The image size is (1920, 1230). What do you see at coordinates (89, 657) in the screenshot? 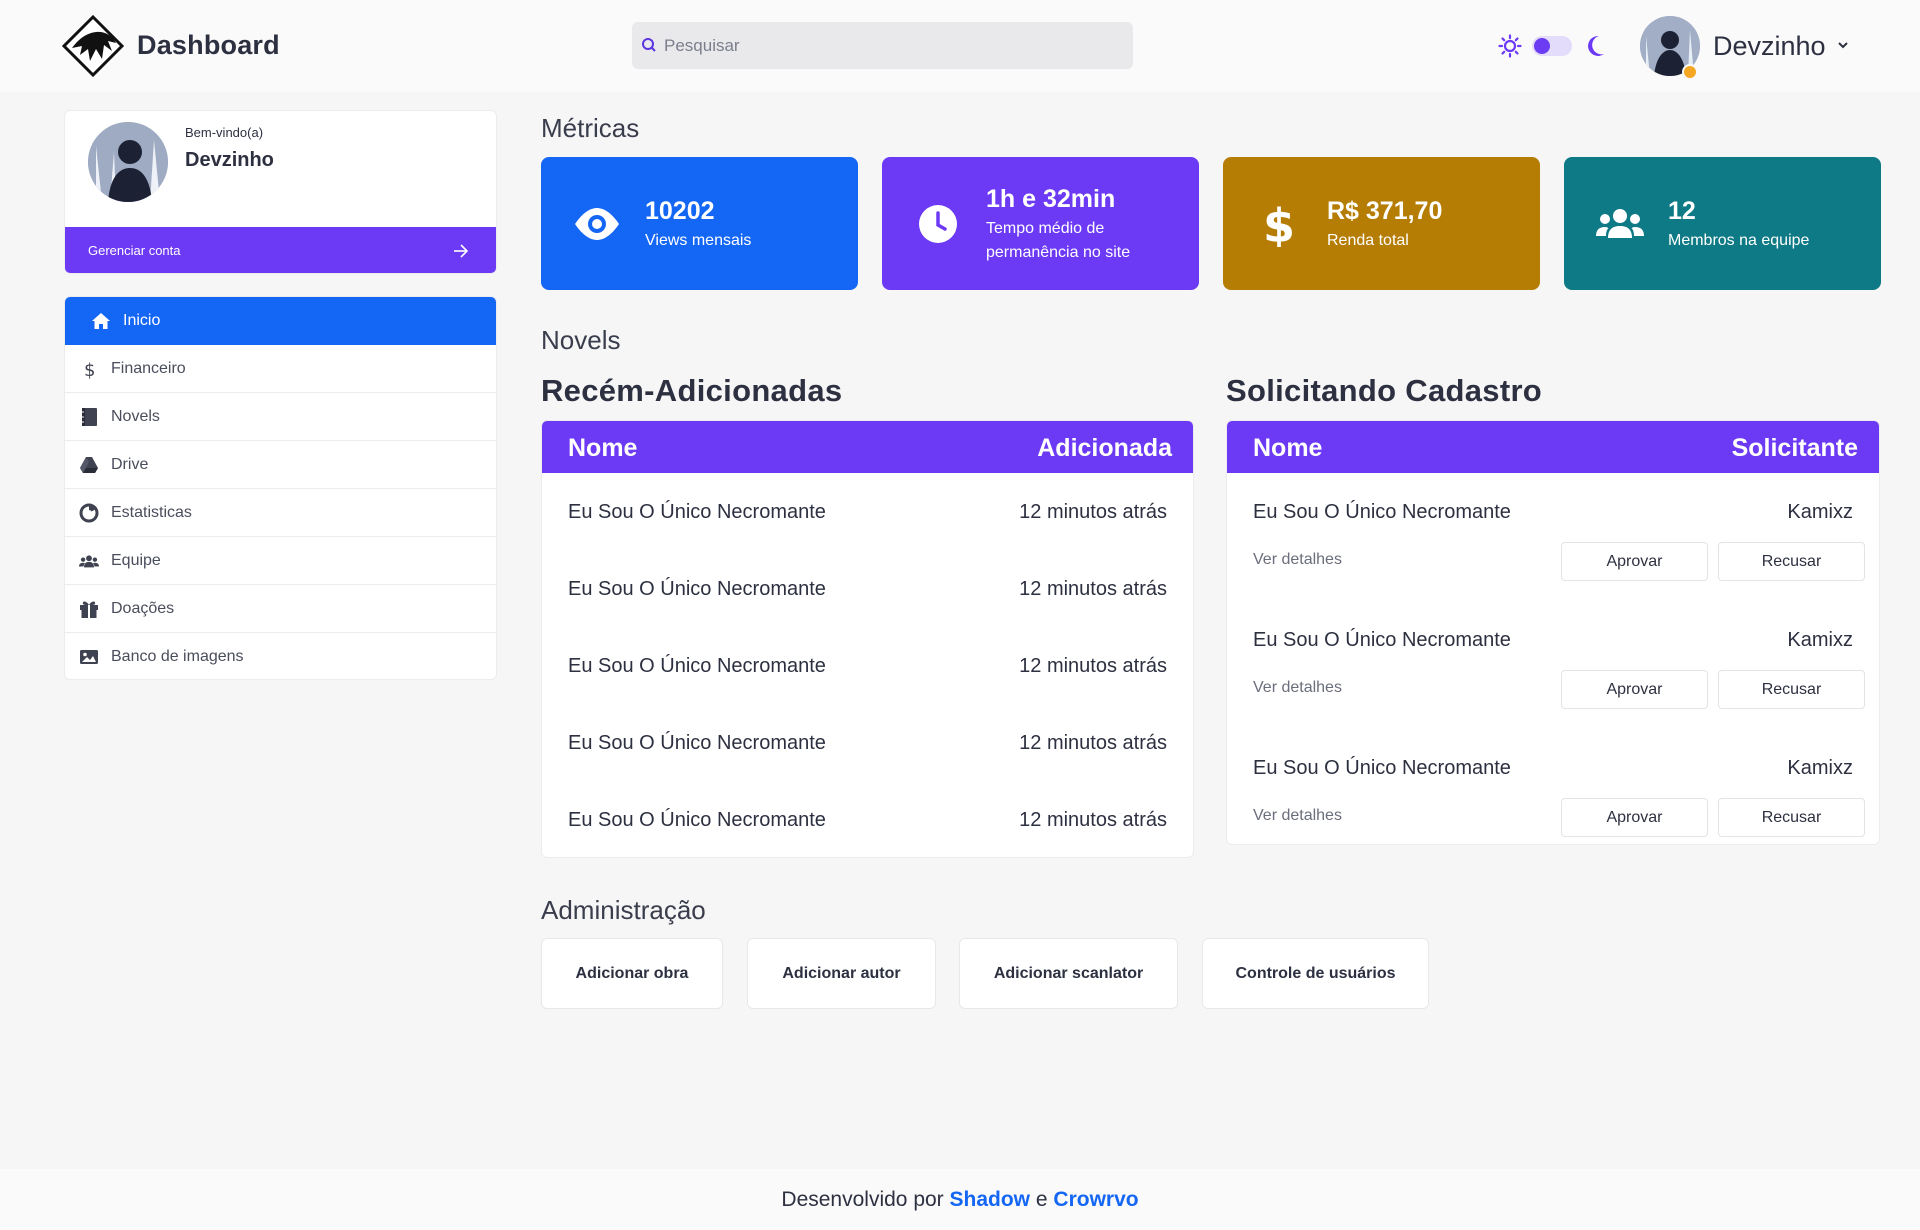
I see `image-icon` at bounding box center [89, 657].